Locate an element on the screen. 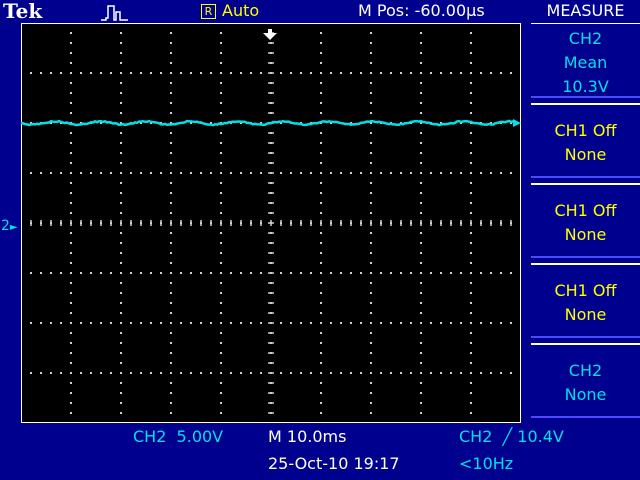 The height and width of the screenshot is (480, 640). measure-slot-1: CH2 Mean 10.3V is located at coordinates (585, 60).